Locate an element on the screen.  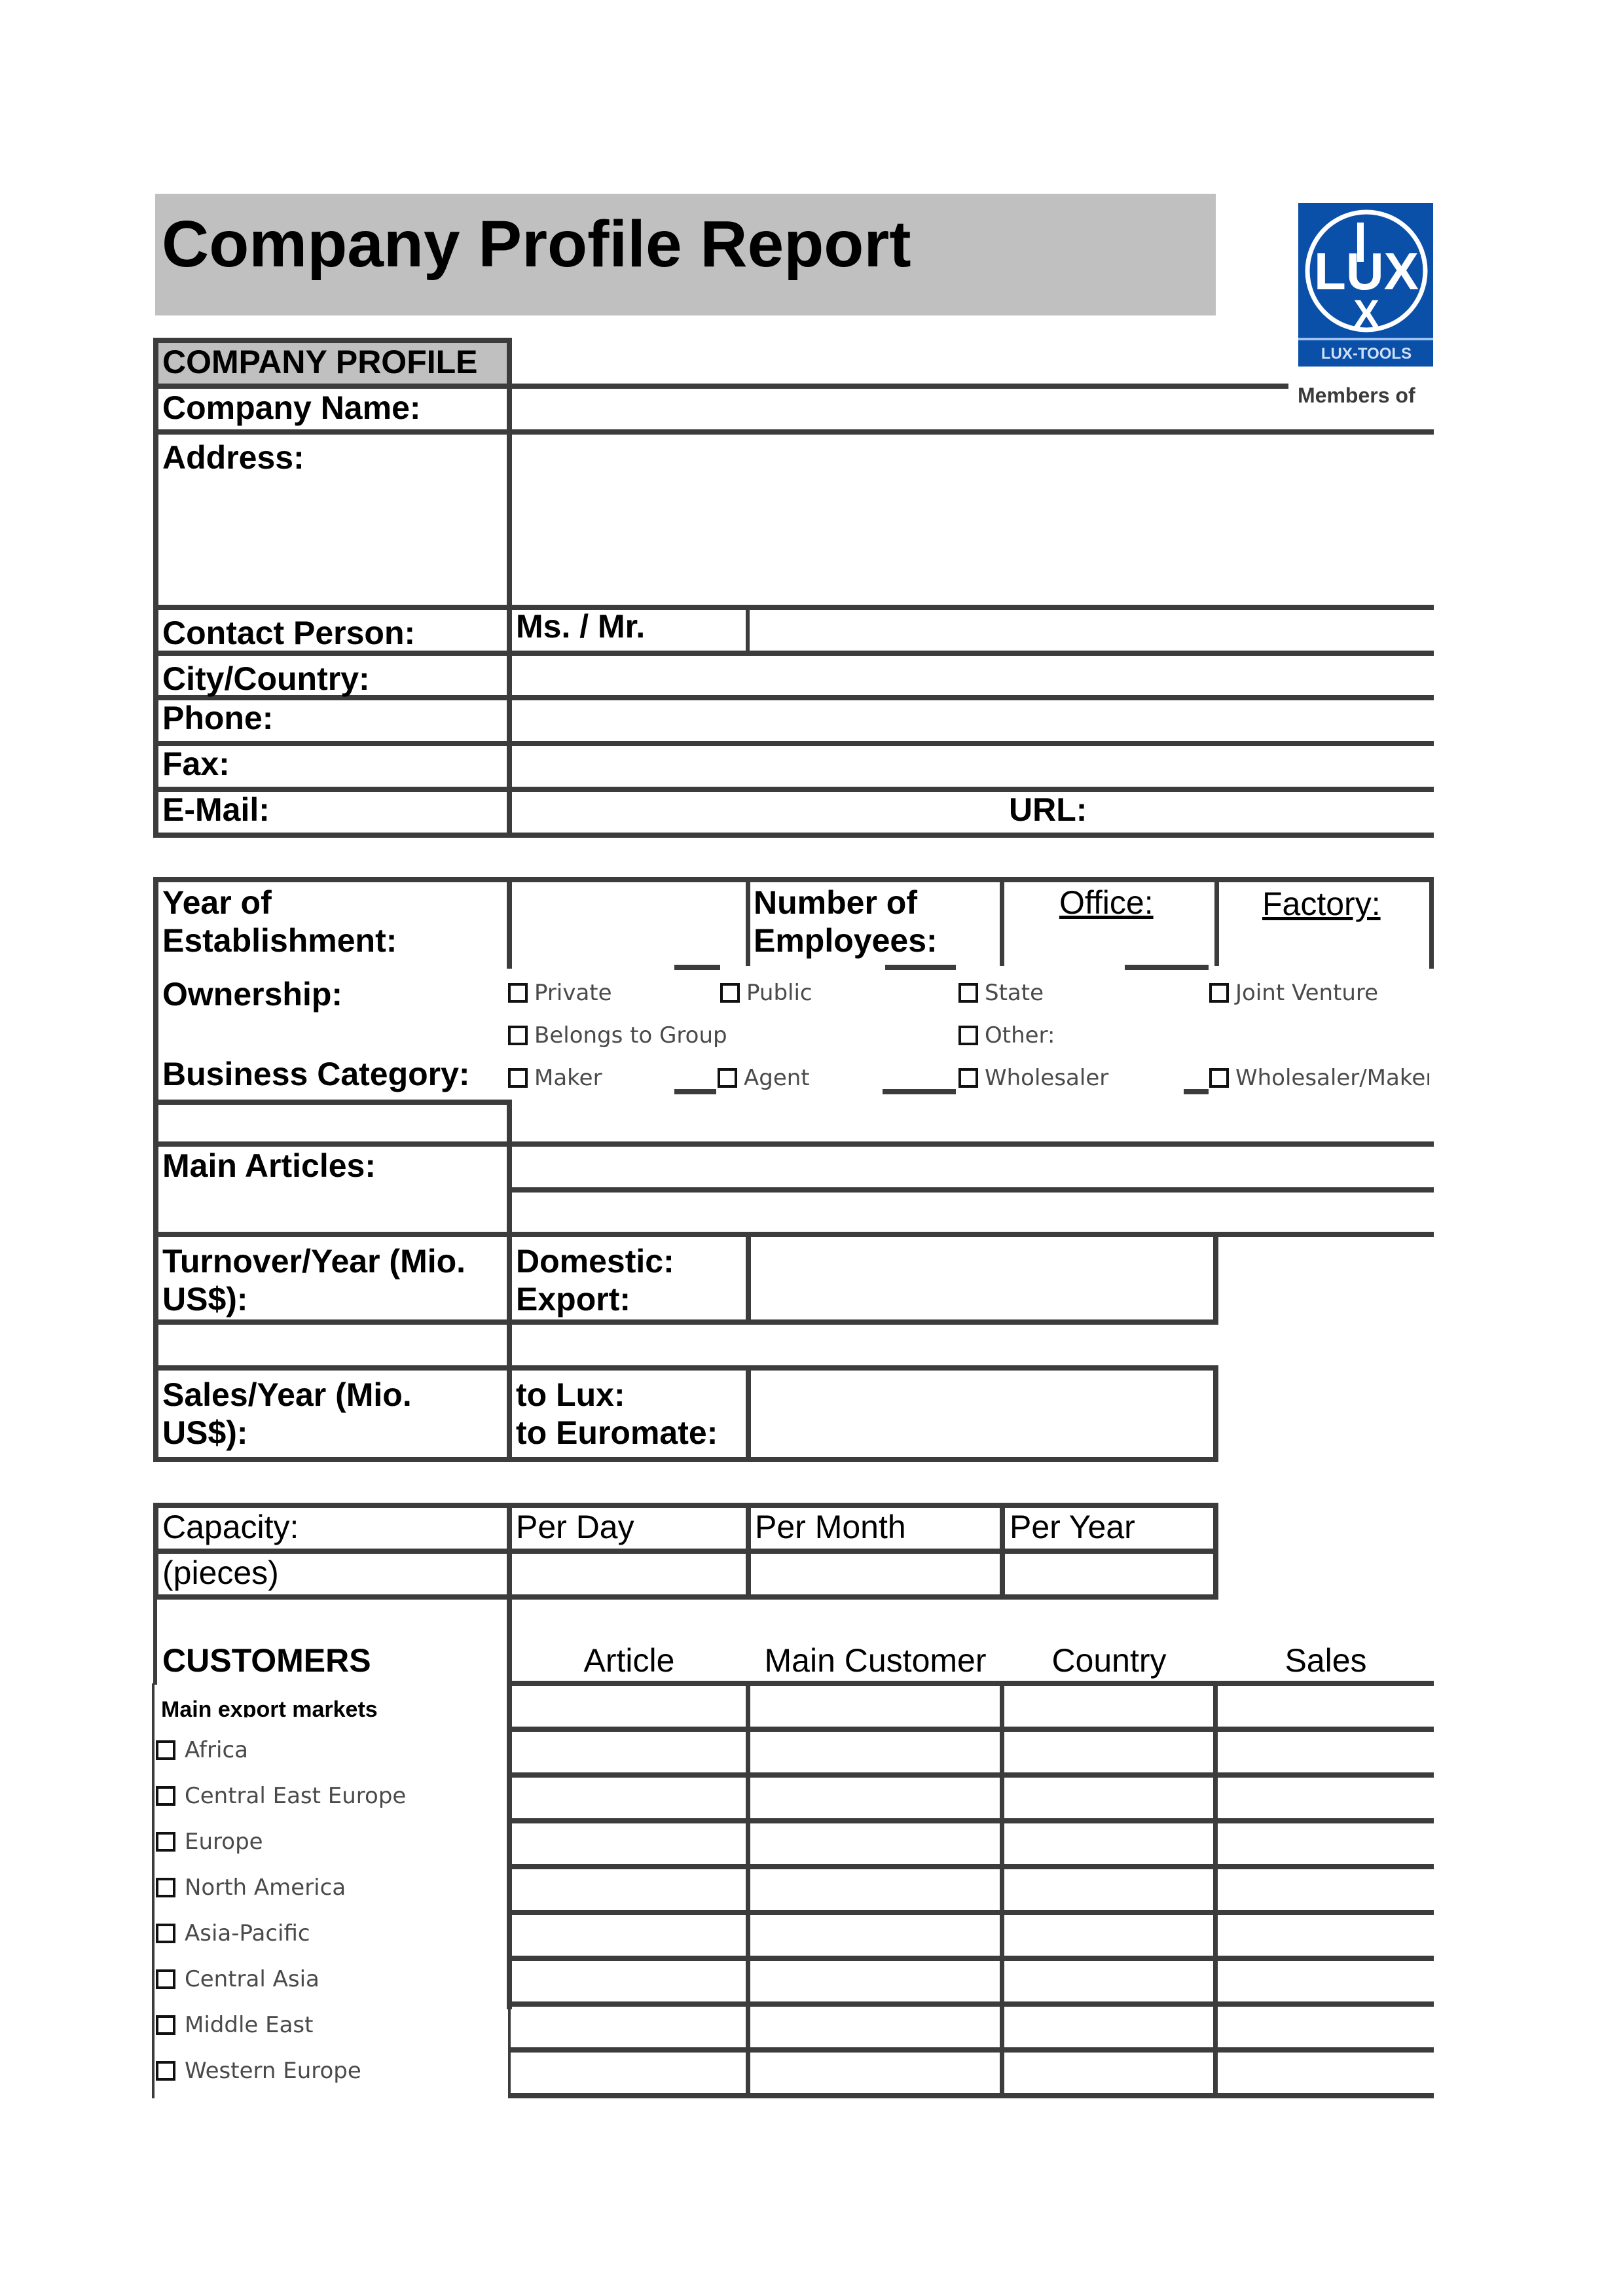
company-name-field is located at coordinates (971, 409).